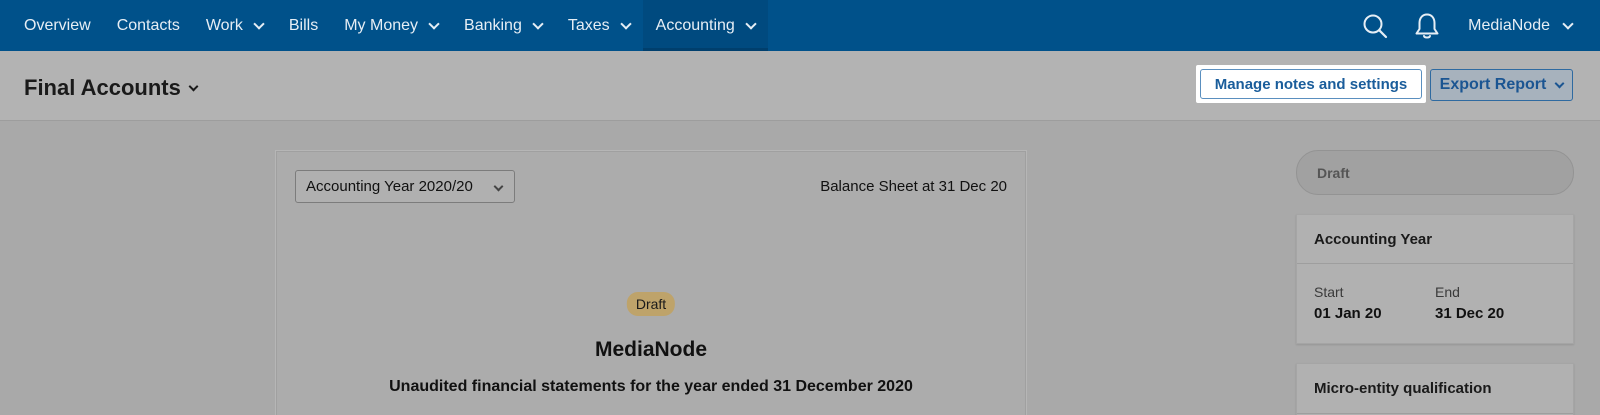  I want to click on end-date-value: 31 Dec 20, so click(1470, 313).